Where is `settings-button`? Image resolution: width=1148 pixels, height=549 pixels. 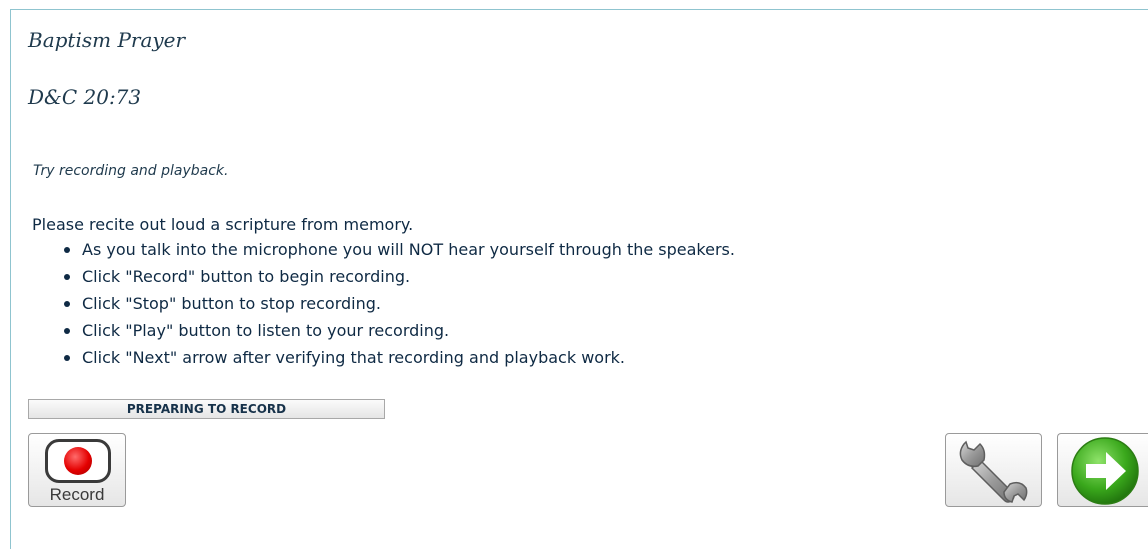
settings-button is located at coordinates (993, 470).